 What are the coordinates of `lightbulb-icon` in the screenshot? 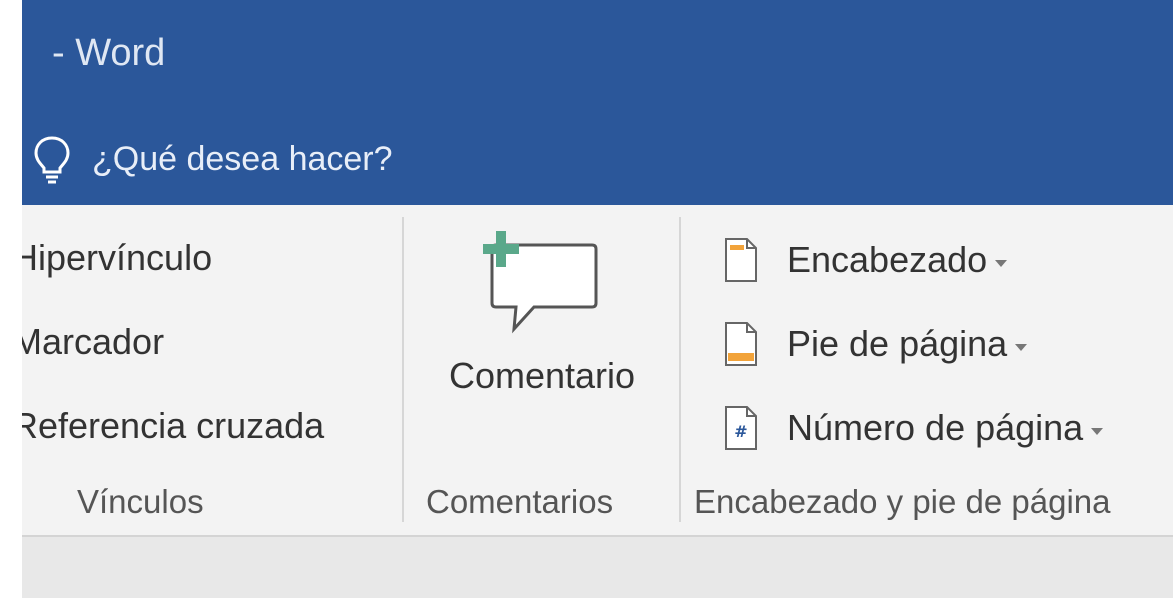 It's located at (52, 159).